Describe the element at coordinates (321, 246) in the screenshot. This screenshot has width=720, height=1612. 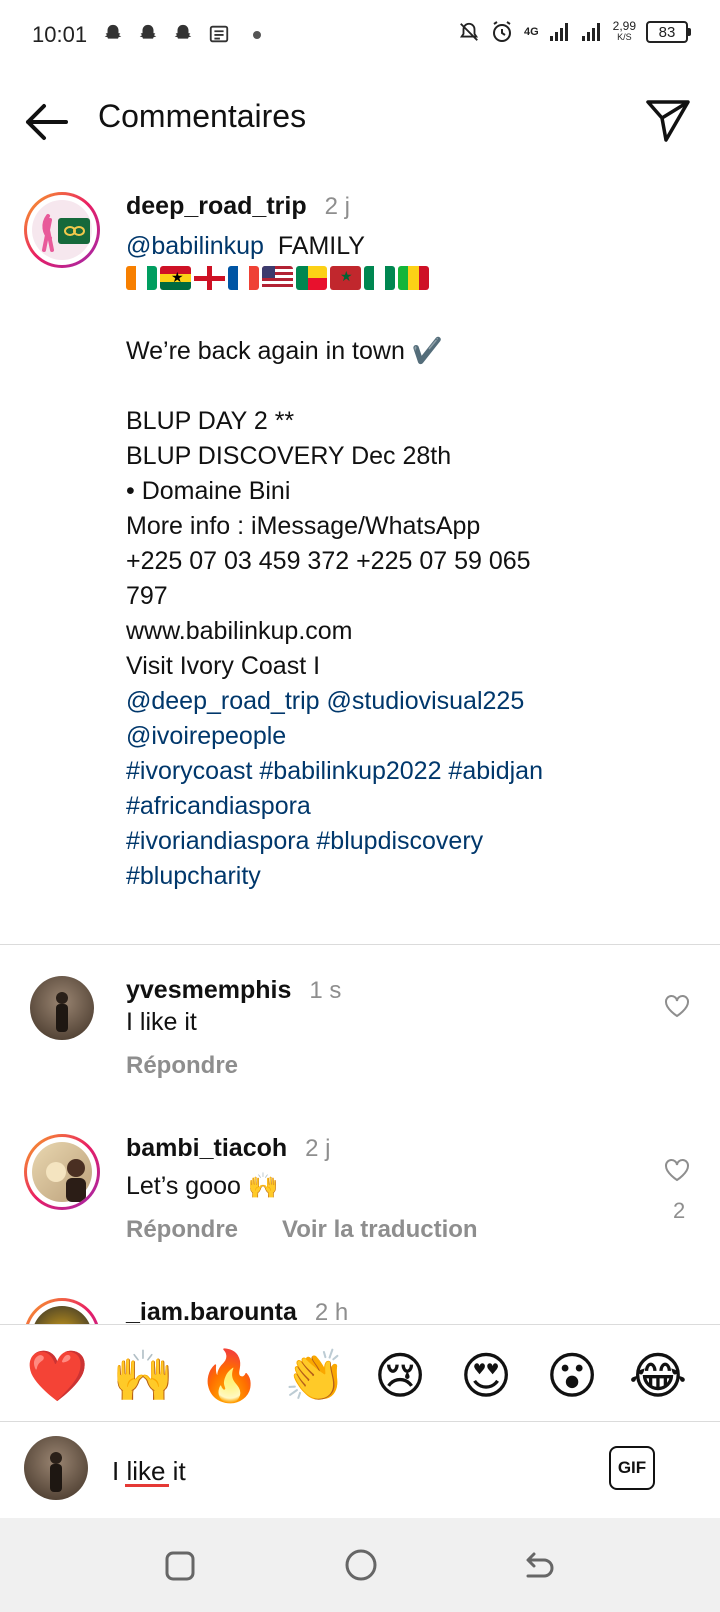
I see `caption-family: FAMILY` at that location.